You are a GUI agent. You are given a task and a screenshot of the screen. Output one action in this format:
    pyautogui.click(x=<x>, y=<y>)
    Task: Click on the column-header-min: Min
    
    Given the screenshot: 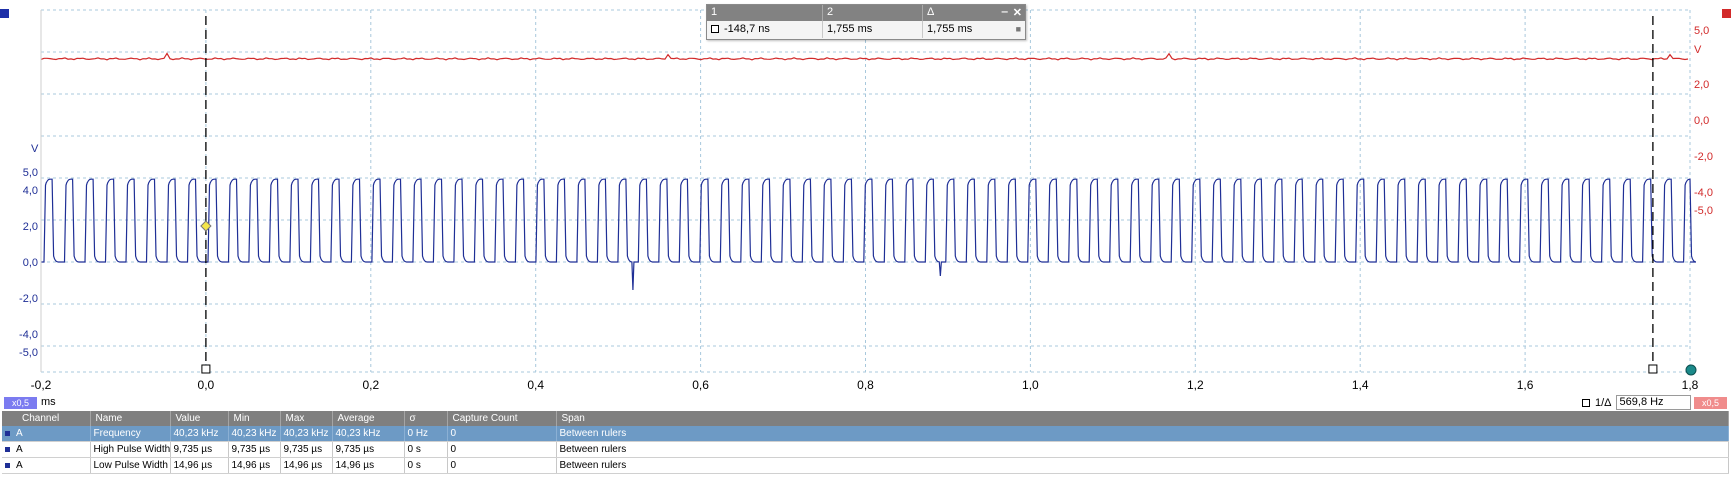 What is the action you would take?
    pyautogui.click(x=254, y=418)
    